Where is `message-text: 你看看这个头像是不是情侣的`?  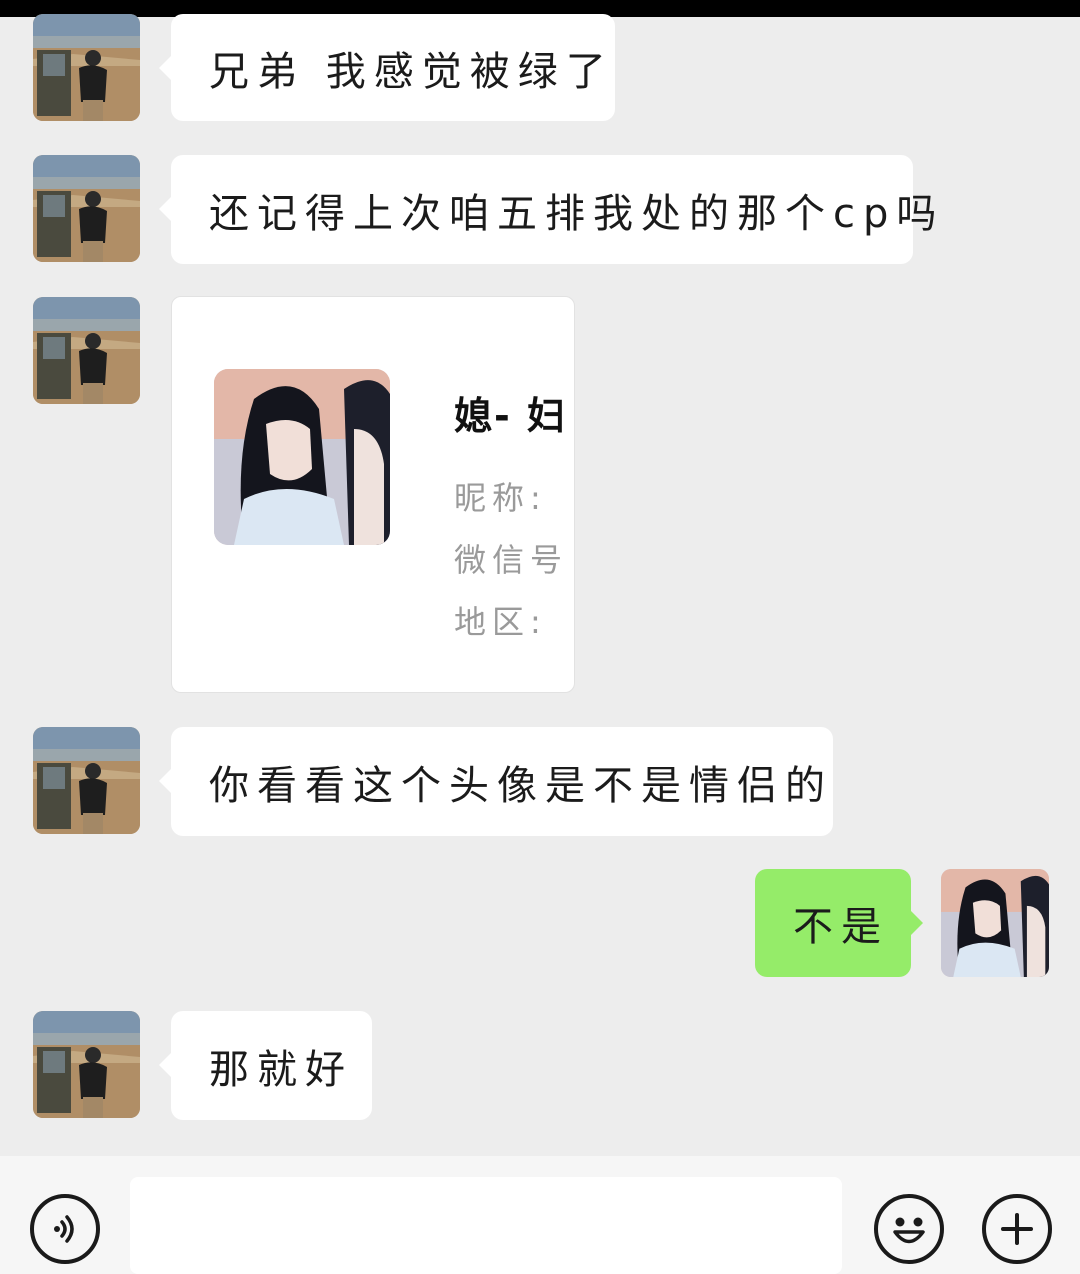
message-text: 你看看这个头像是不是情侣的 is located at coordinates (521, 785).